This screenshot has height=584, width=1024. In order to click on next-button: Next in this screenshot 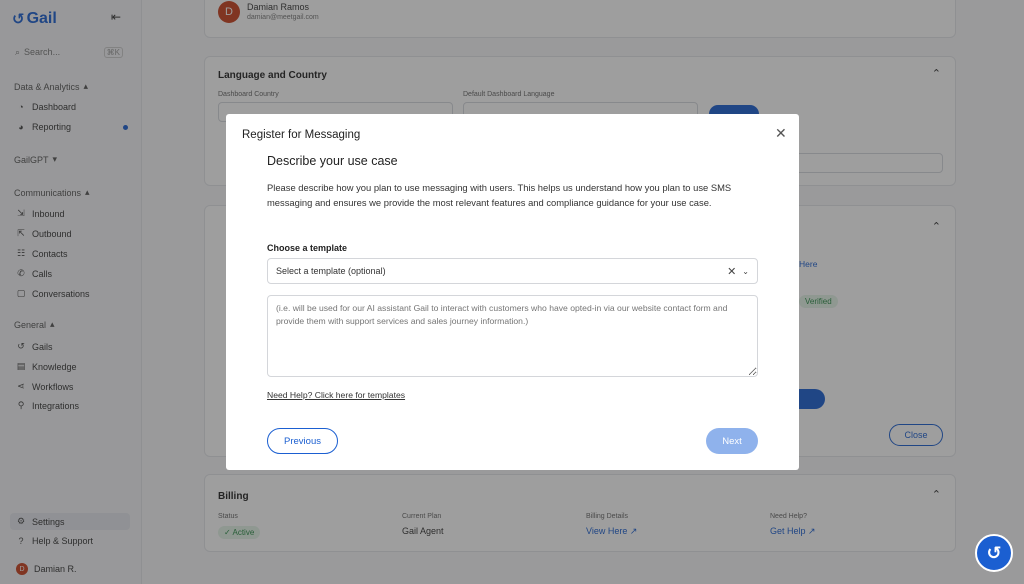, I will do `click(732, 441)`.